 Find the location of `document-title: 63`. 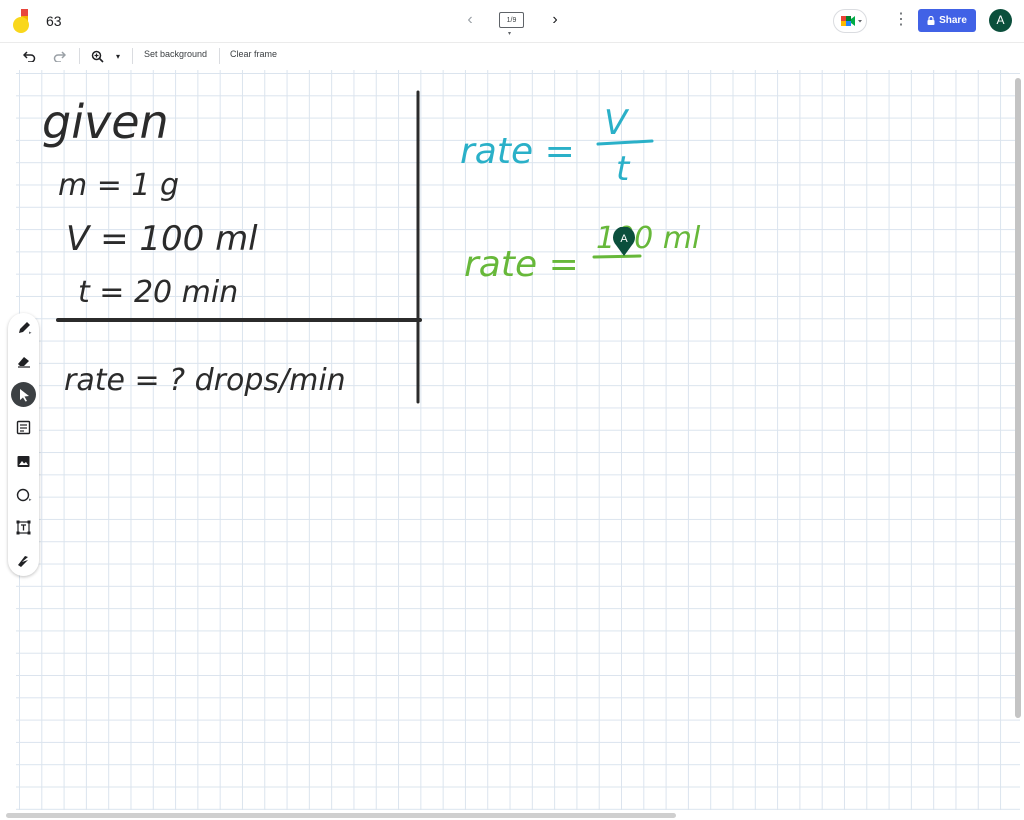

document-title: 63 is located at coordinates (54, 21).